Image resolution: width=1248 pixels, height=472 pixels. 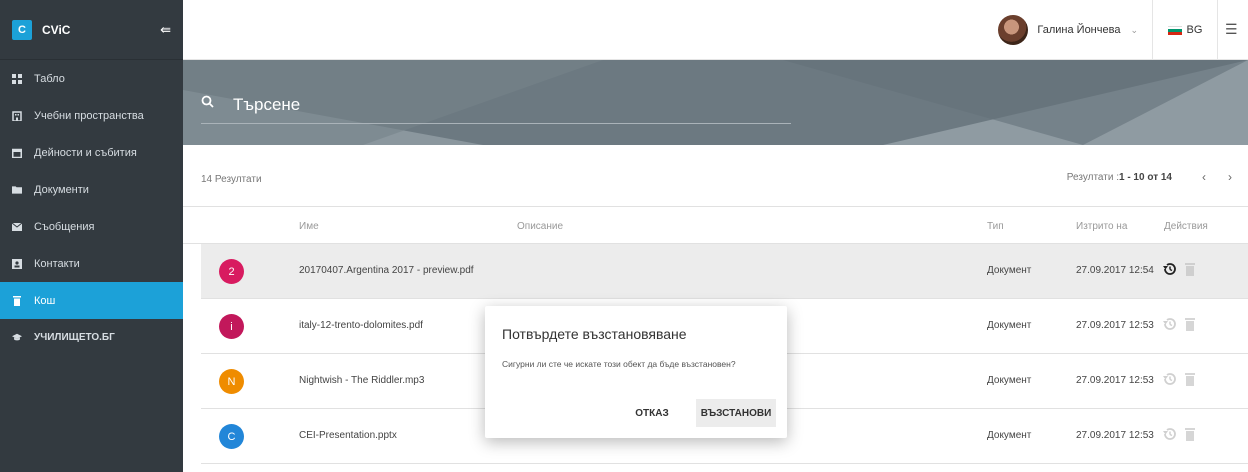 What do you see at coordinates (715, 30) in the screenshot?
I see `topbar: Галина Йончева ⌄ BG ☰` at bounding box center [715, 30].